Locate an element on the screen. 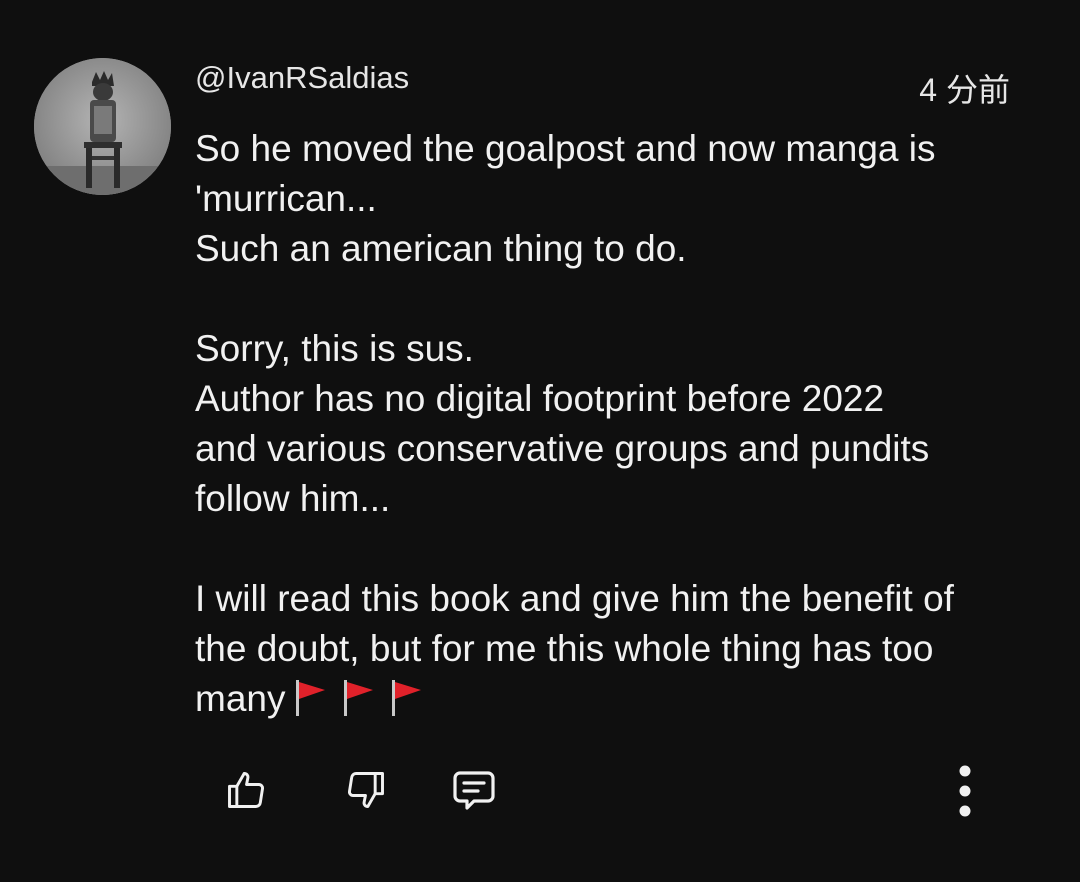 This screenshot has height=882, width=1080. more-options-button is located at coordinates (965, 790).